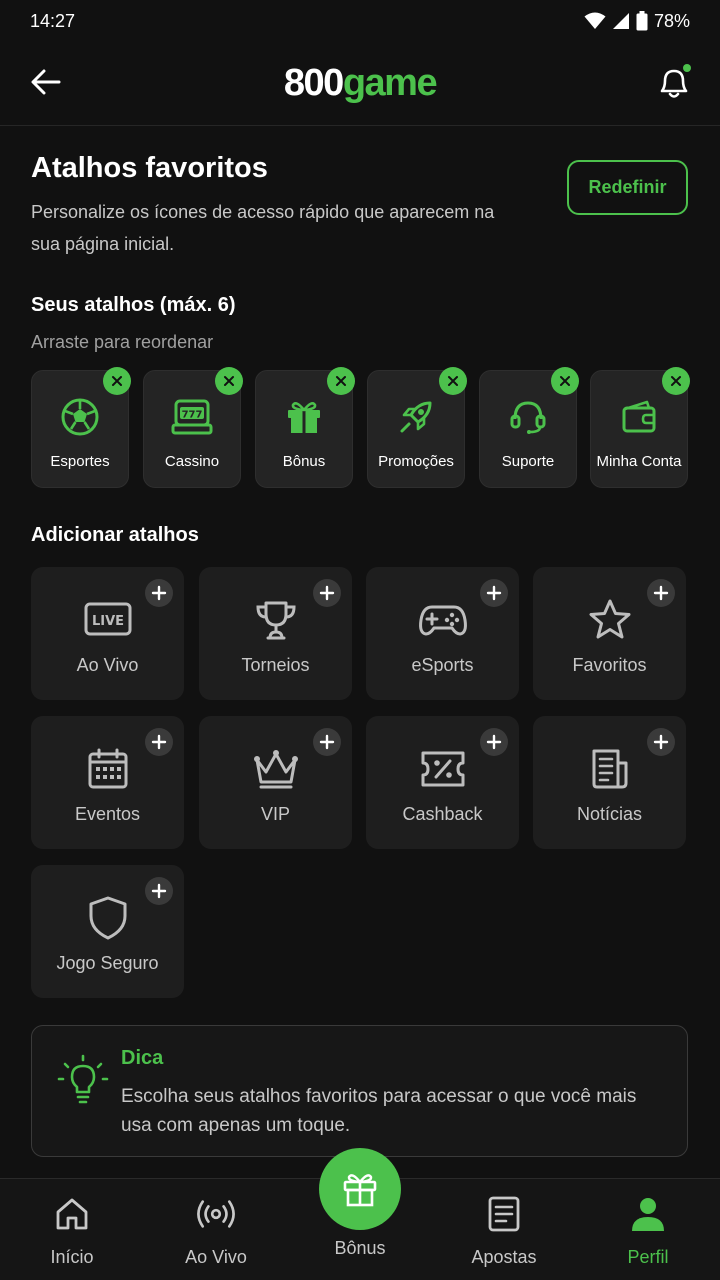  What do you see at coordinates (504, 1257) in the screenshot?
I see `nav-label: Apostas` at bounding box center [504, 1257].